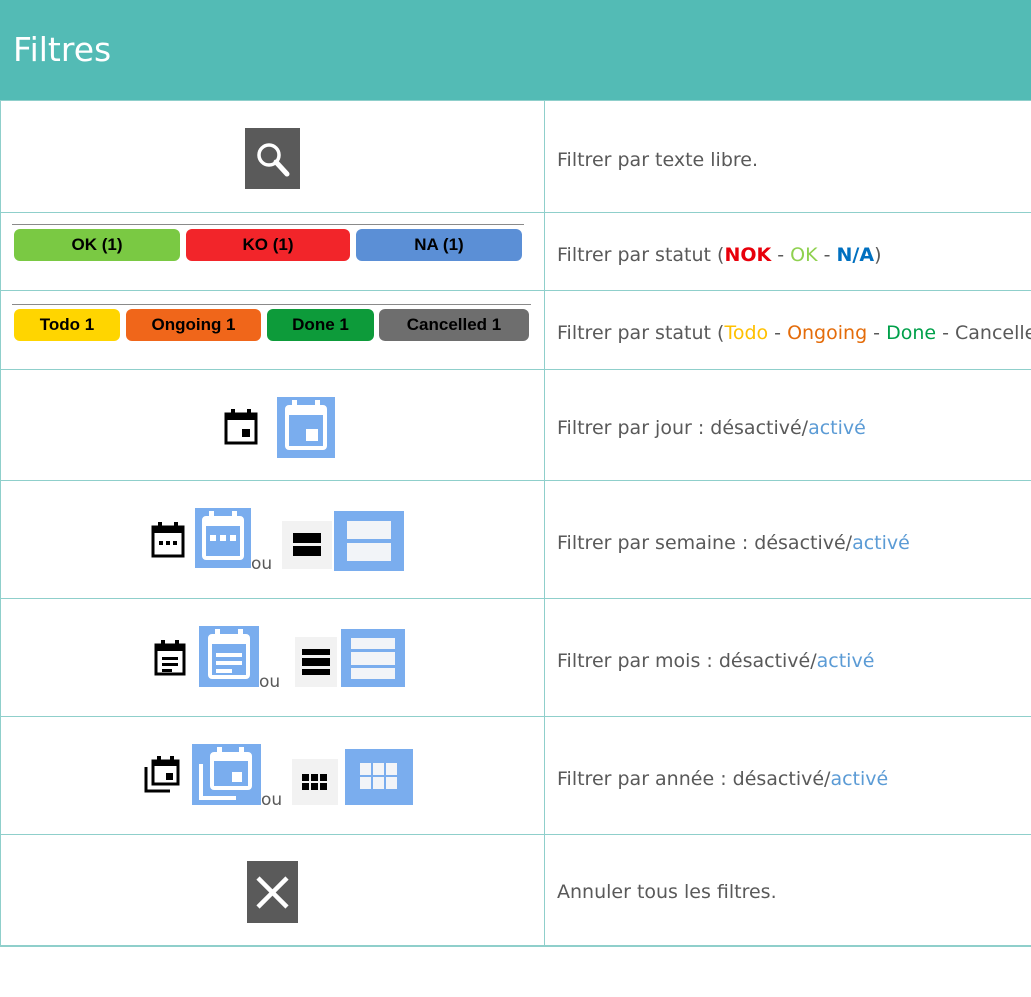 This screenshot has width=1031, height=997. What do you see at coordinates (67, 325) in the screenshot?
I see `status-todo-button: Todo 1` at bounding box center [67, 325].